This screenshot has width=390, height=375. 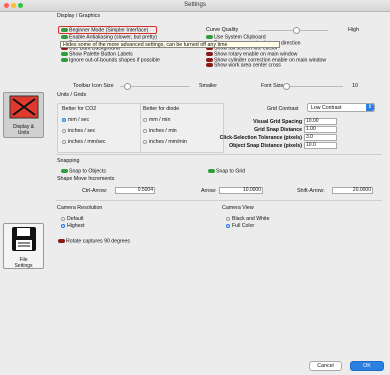 What do you see at coordinates (272, 86) in the screenshot?
I see `font-size-label: Font Size` at bounding box center [272, 86].